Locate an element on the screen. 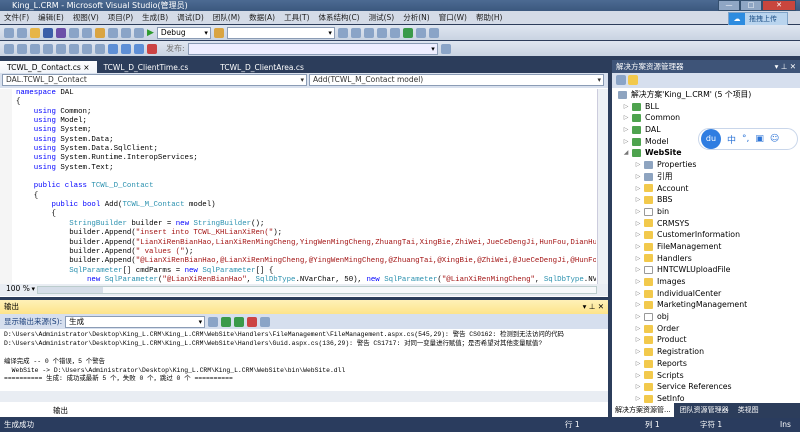 This screenshot has width=800, height=432. word-wrap-icon is located at coordinates (265, 321).